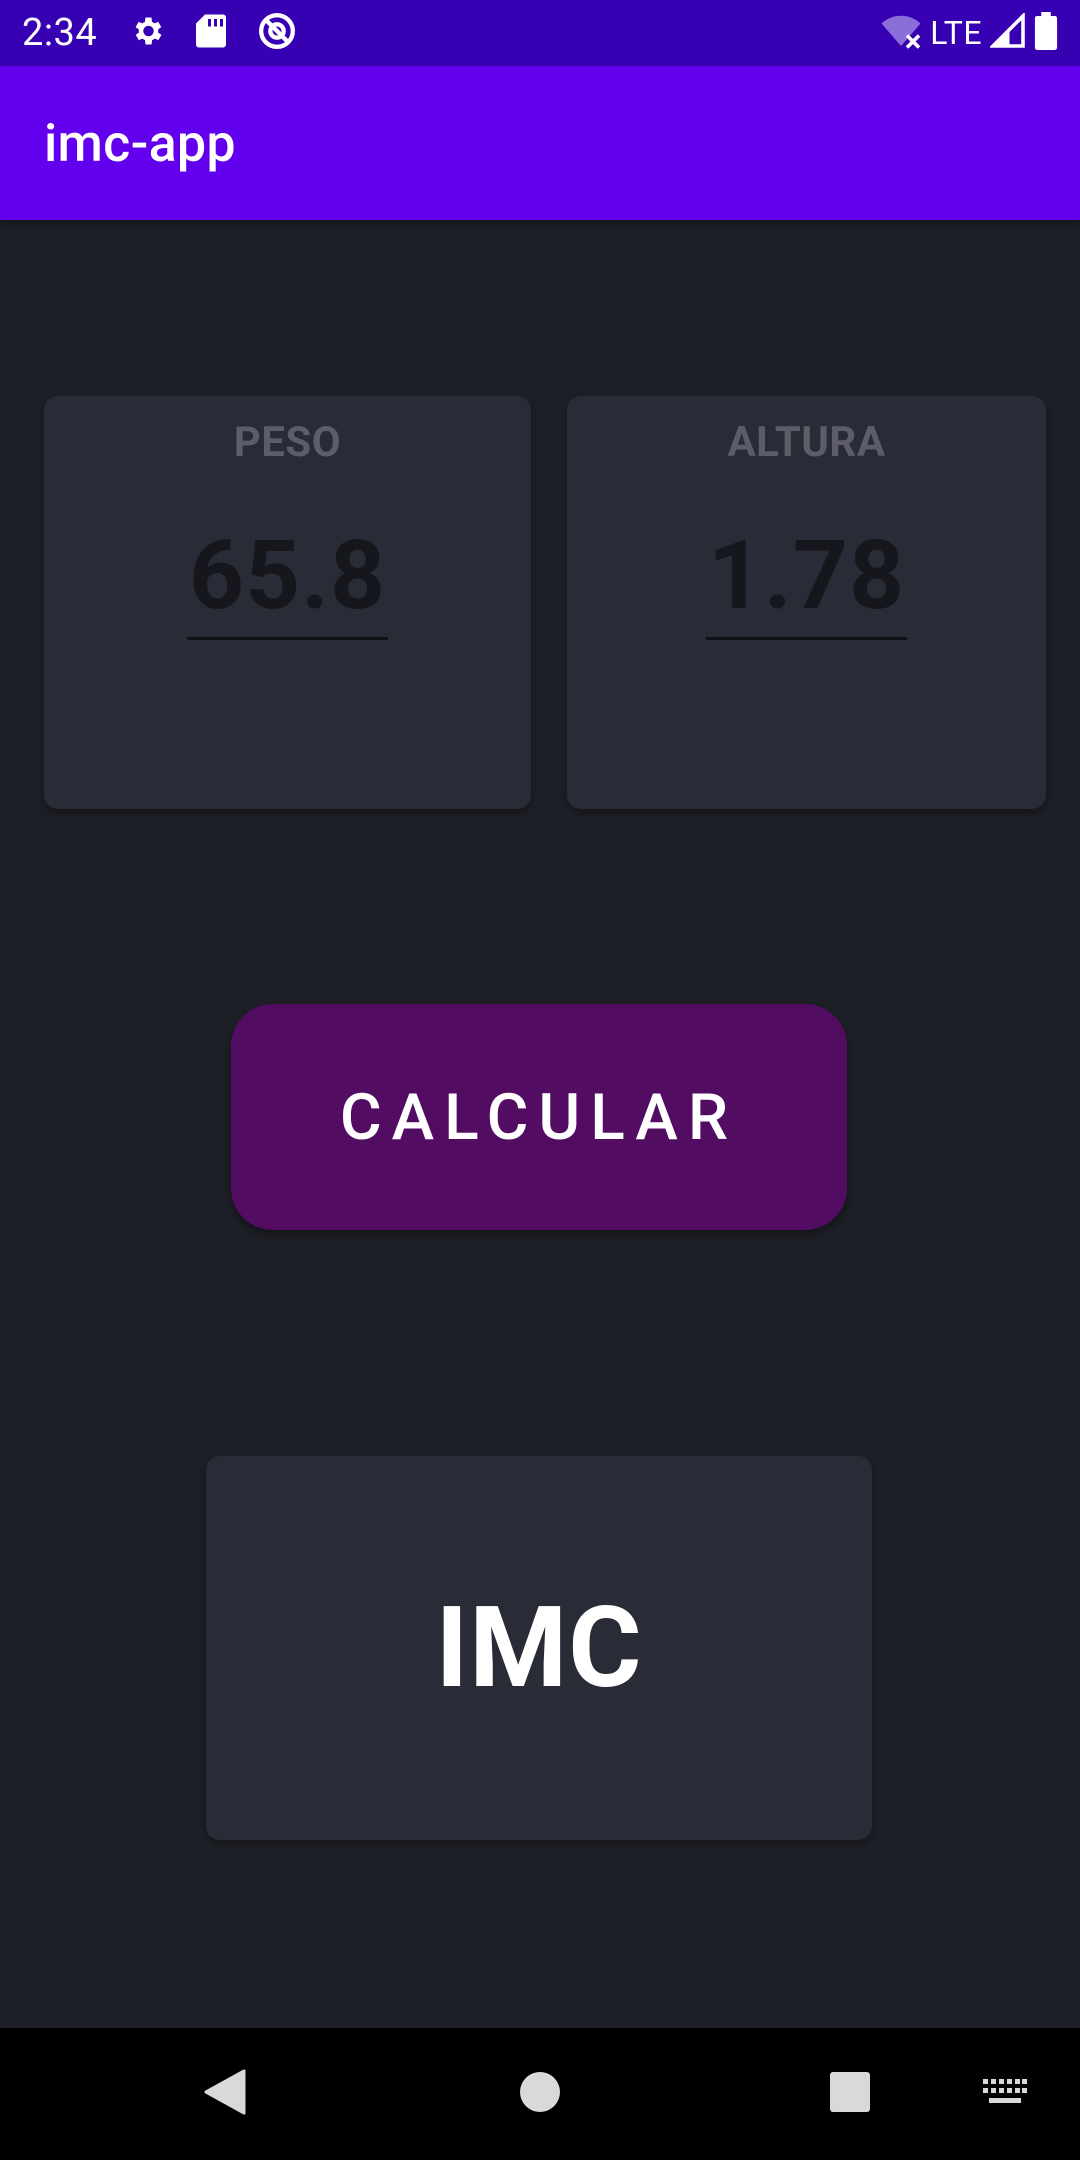 This screenshot has height=2160, width=1080. I want to click on status-notification-icons, so click(213, 33).